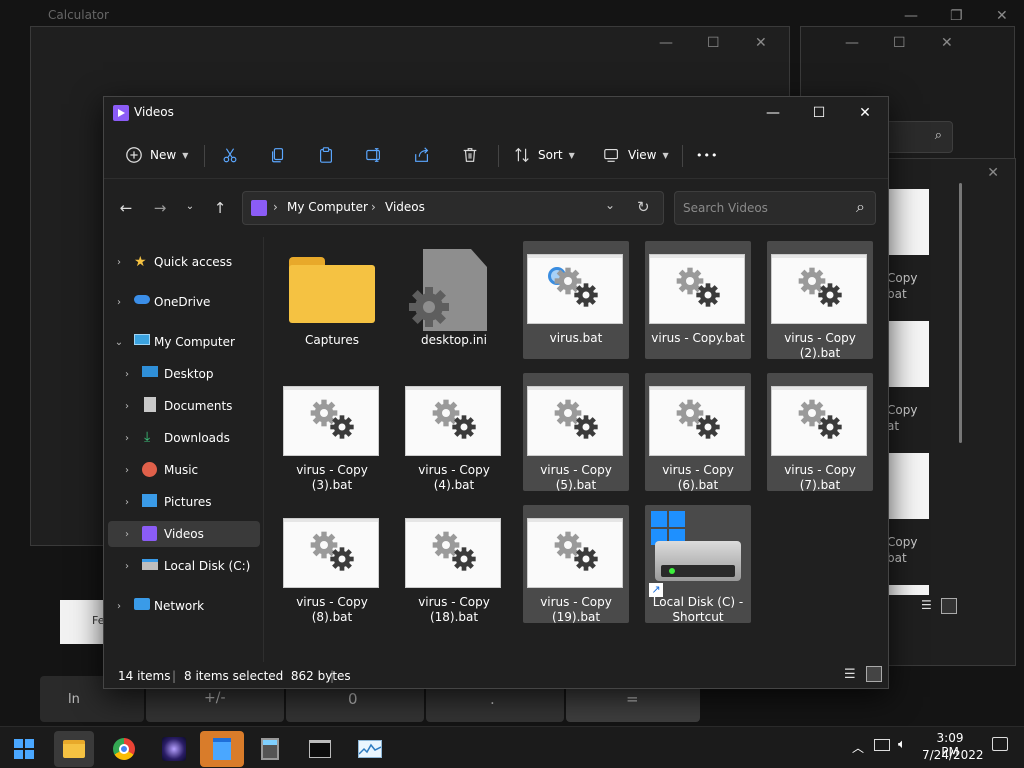 The width and height of the screenshot is (1024, 768). What do you see at coordinates (850, 674) in the screenshot?
I see `details-view-icon: ☰` at bounding box center [850, 674].